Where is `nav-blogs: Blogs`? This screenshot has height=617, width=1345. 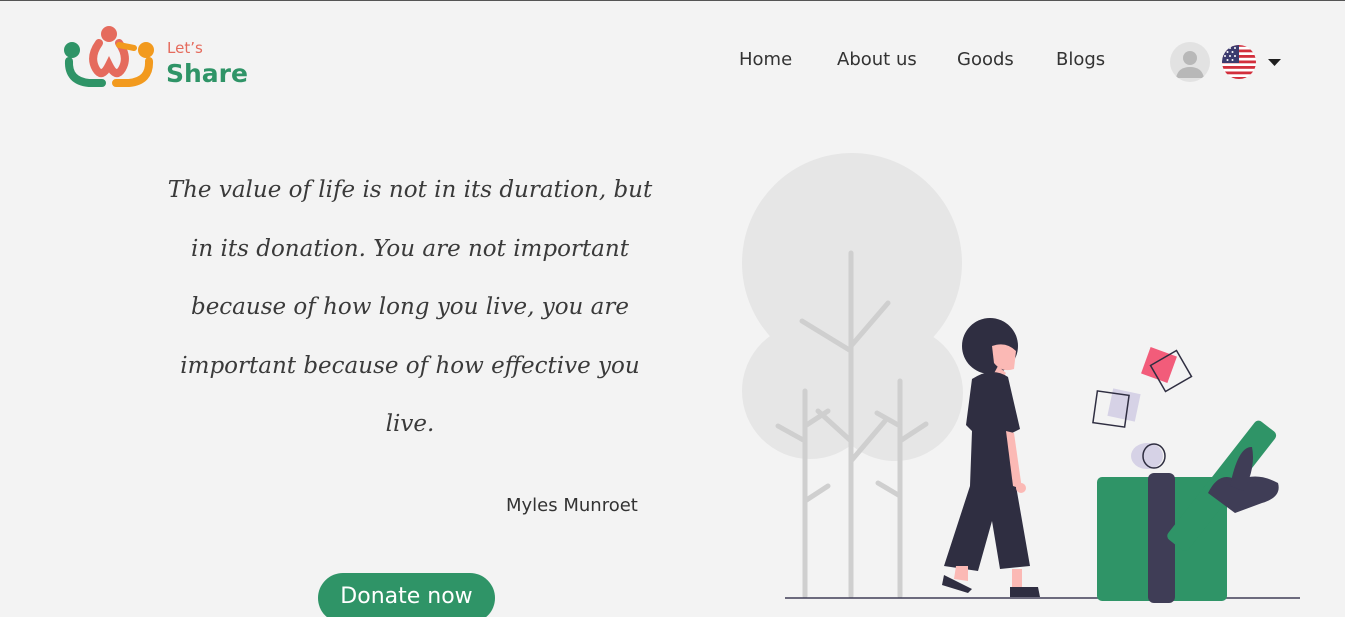
nav-blogs: Blogs is located at coordinates (1080, 59).